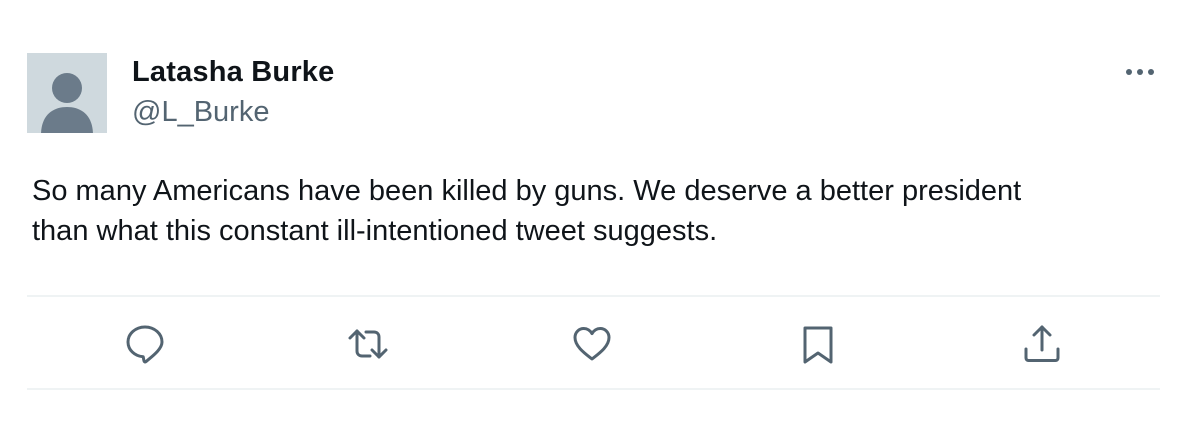 The image size is (1188, 434). I want to click on bookmark-button, so click(818, 344).